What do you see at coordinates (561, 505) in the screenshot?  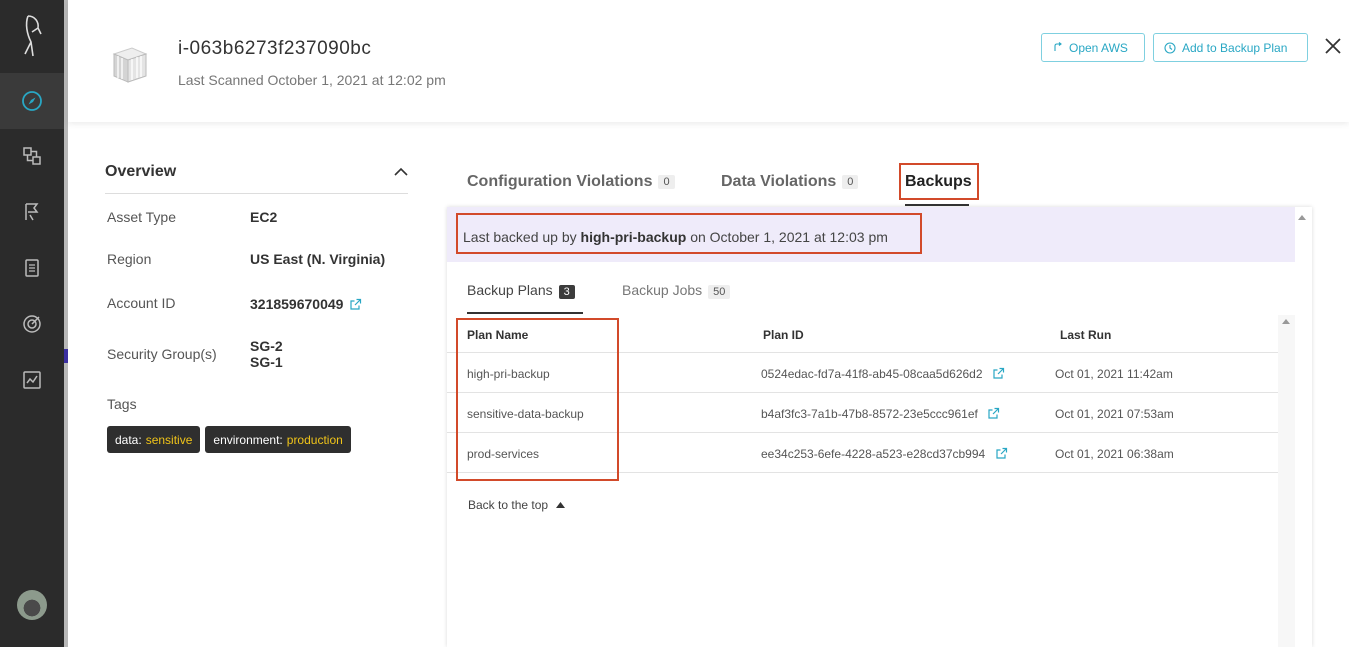 I see `caret-up-icon` at bounding box center [561, 505].